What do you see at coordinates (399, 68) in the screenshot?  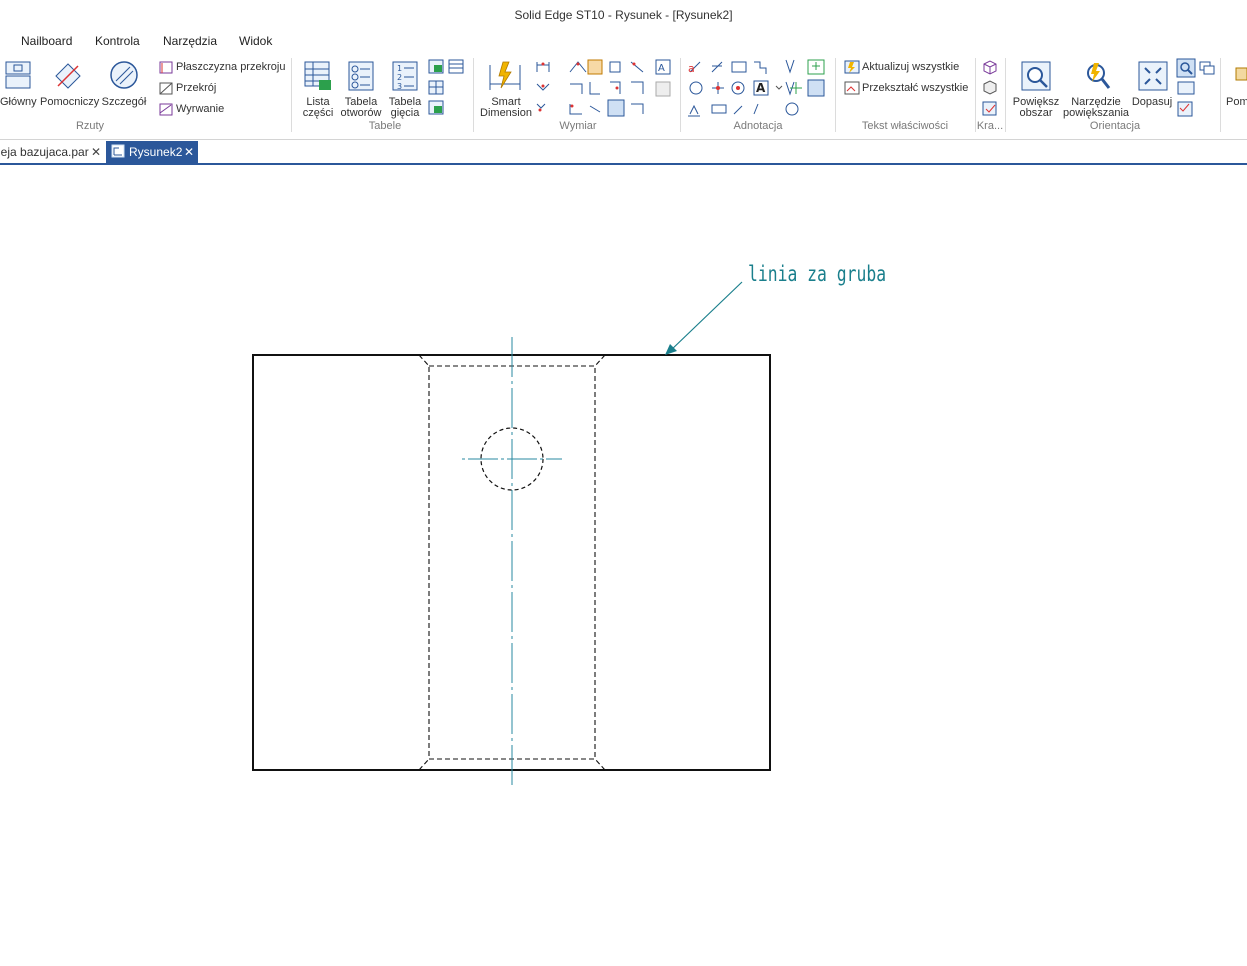 I see `svg-text: 1` at bounding box center [399, 68].